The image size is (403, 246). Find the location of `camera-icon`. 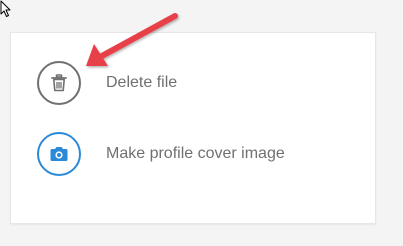

camera-icon is located at coordinates (59, 154).